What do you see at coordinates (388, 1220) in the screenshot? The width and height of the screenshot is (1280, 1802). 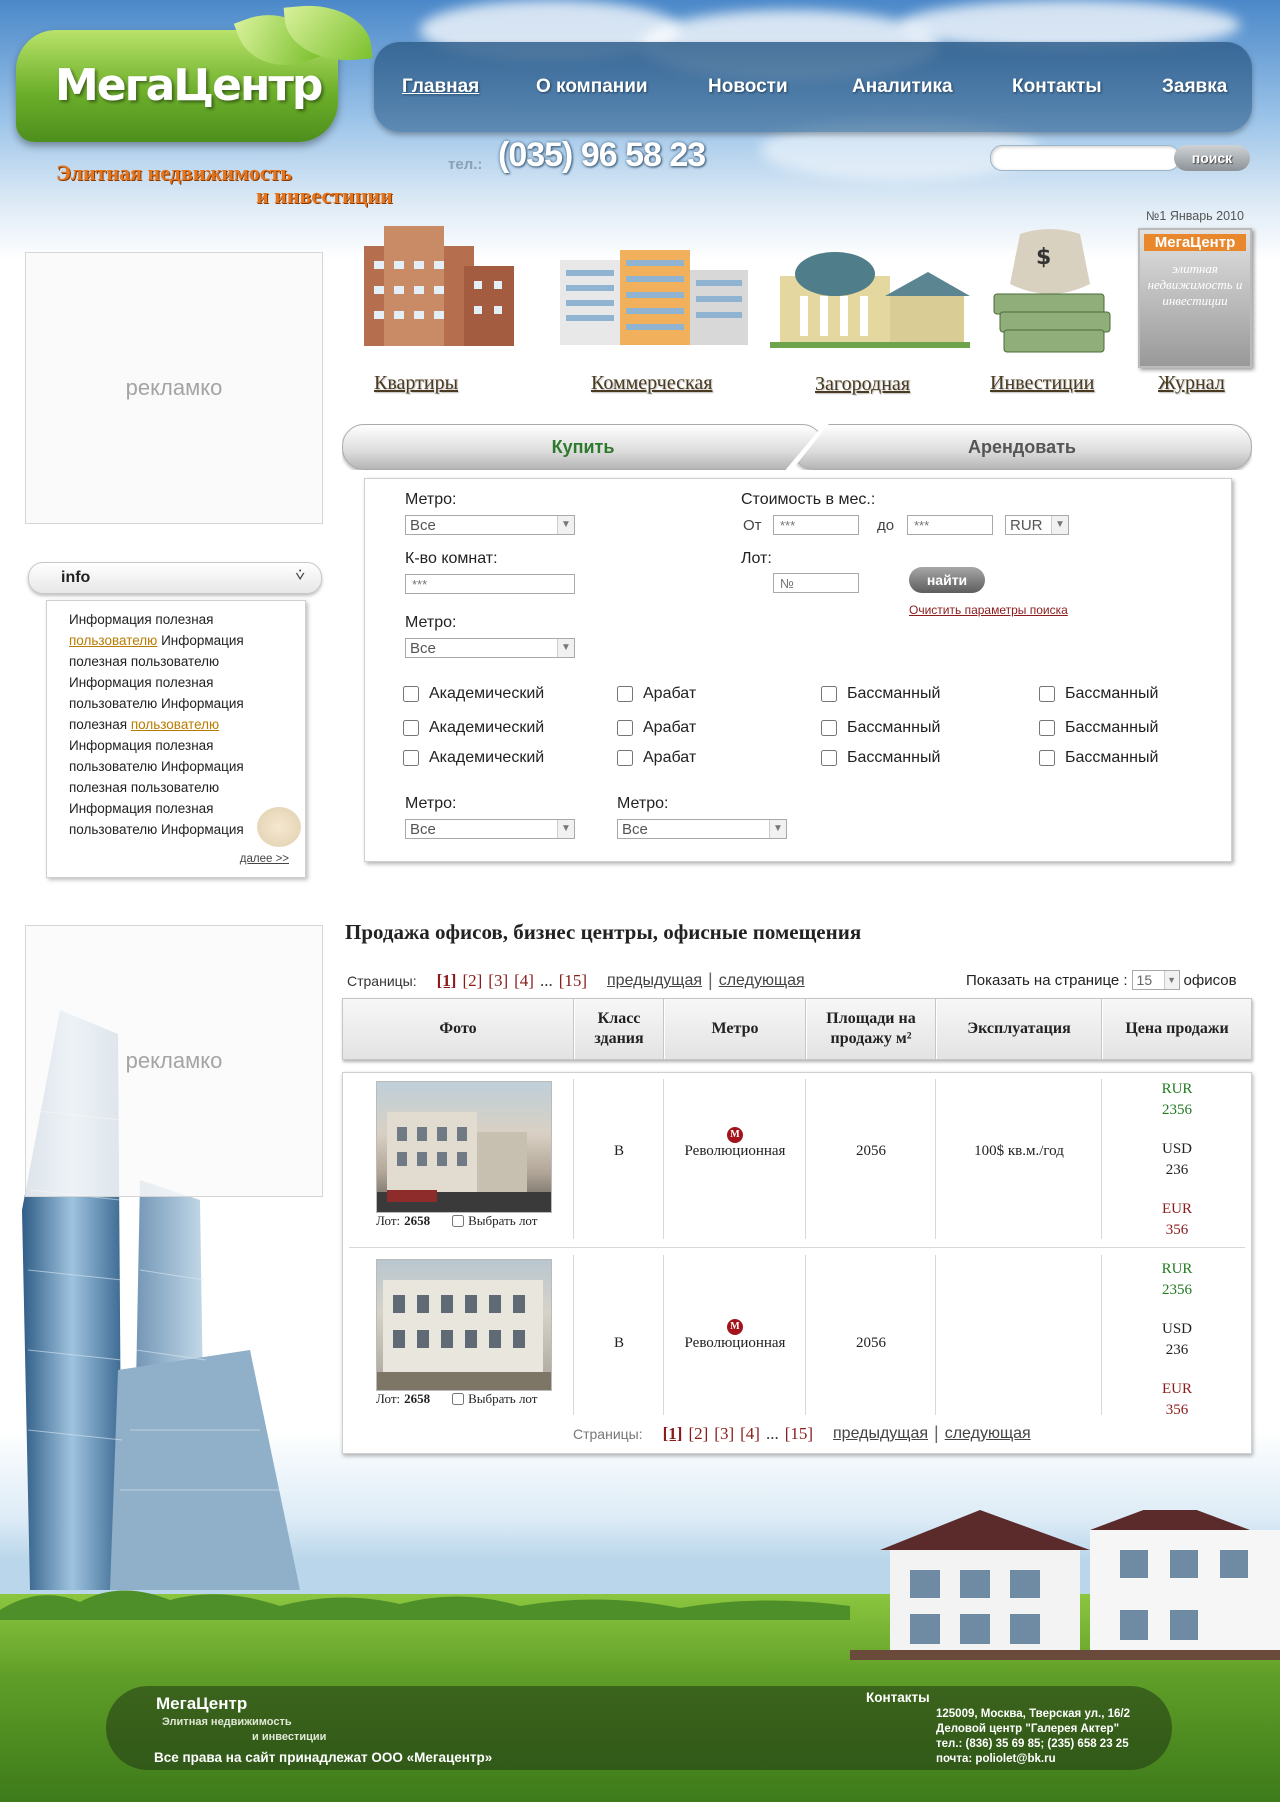 I see `lot-label: Лот:` at bounding box center [388, 1220].